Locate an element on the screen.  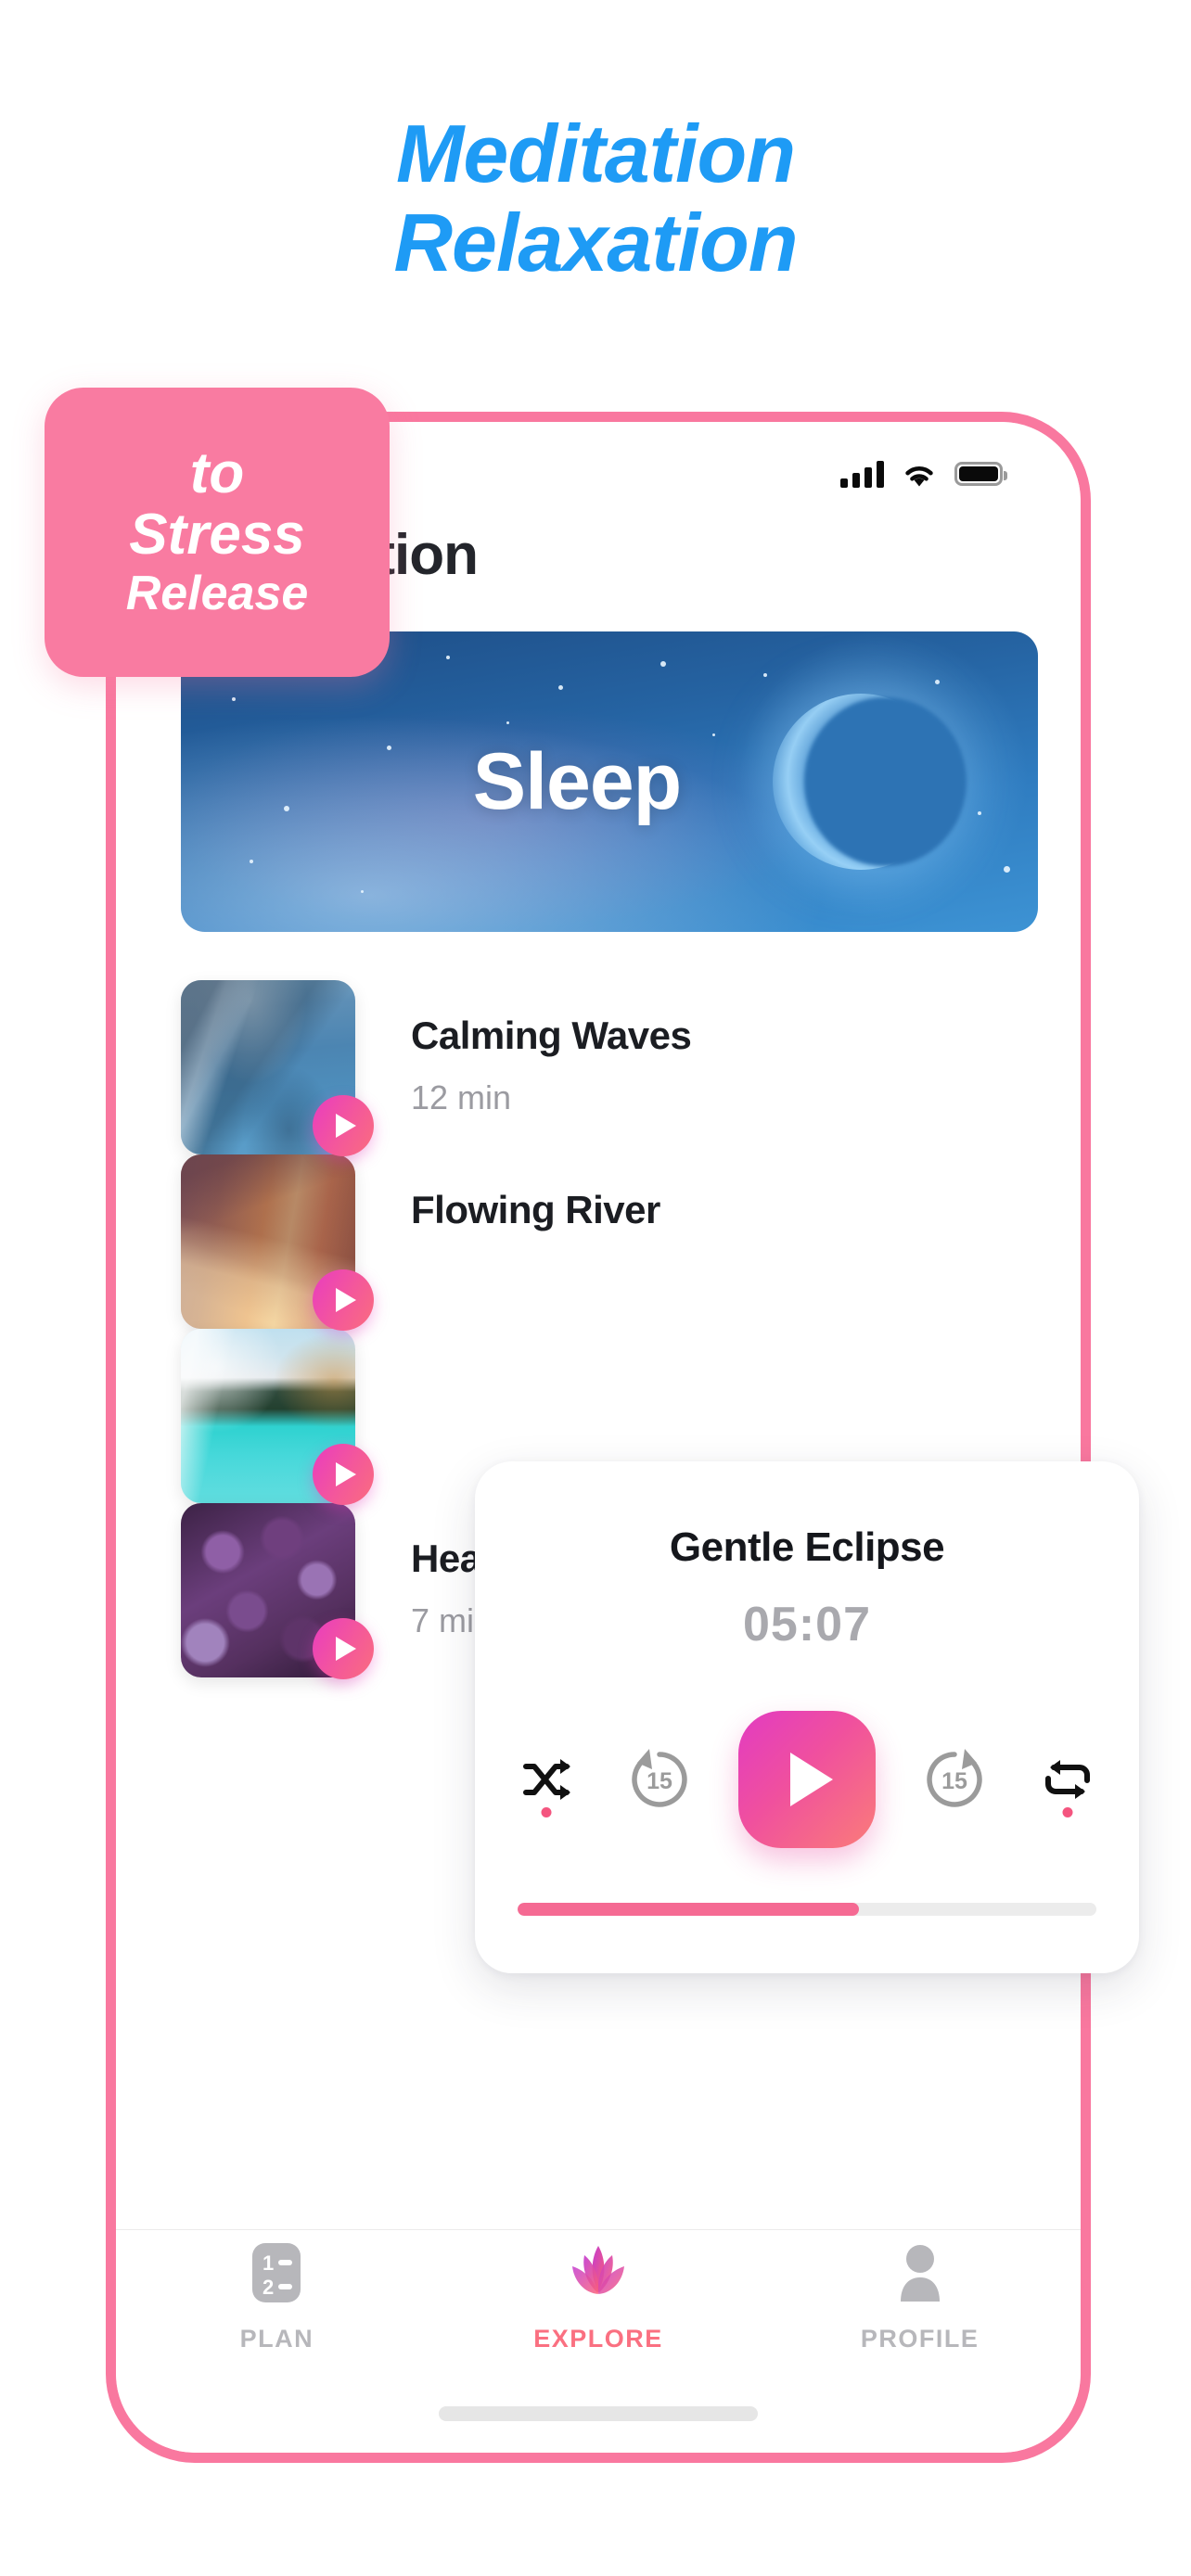
stress-release-badge: to Stress Release is located at coordinates (217, 532).